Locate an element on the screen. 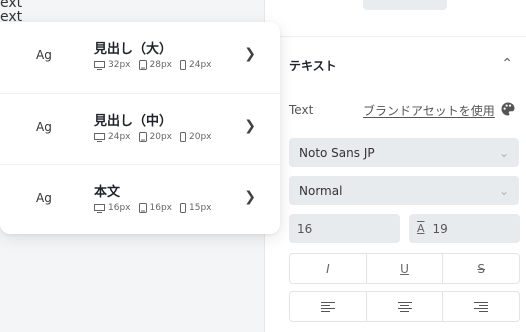 The width and height of the screenshot is (526, 332). mobile-size: 20px is located at coordinates (200, 137).